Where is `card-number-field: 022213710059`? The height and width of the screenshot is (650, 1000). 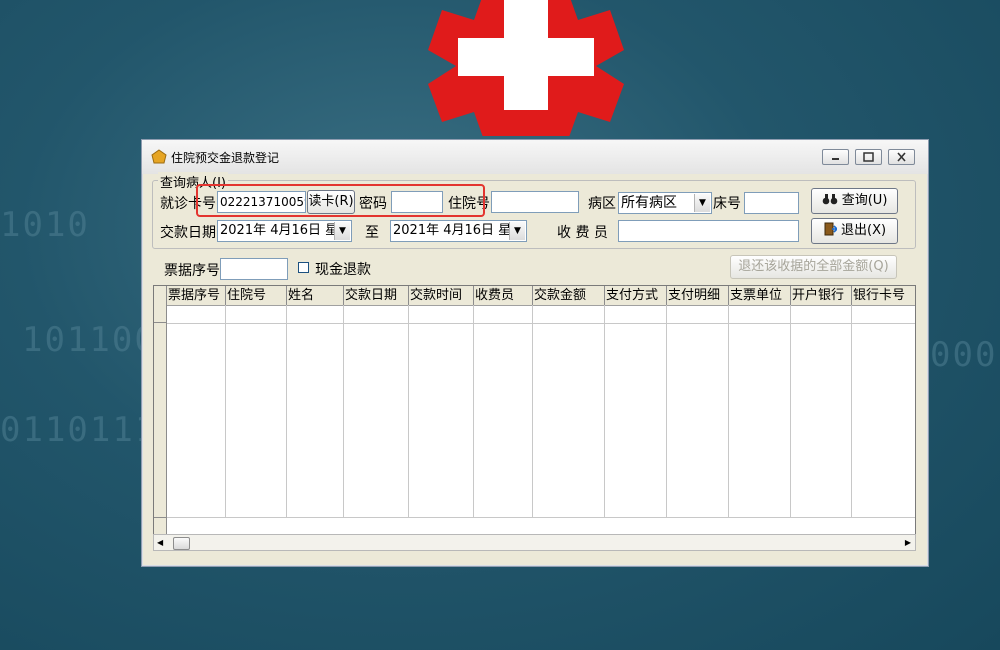
card-number-field: 022213710059 is located at coordinates (261, 202).